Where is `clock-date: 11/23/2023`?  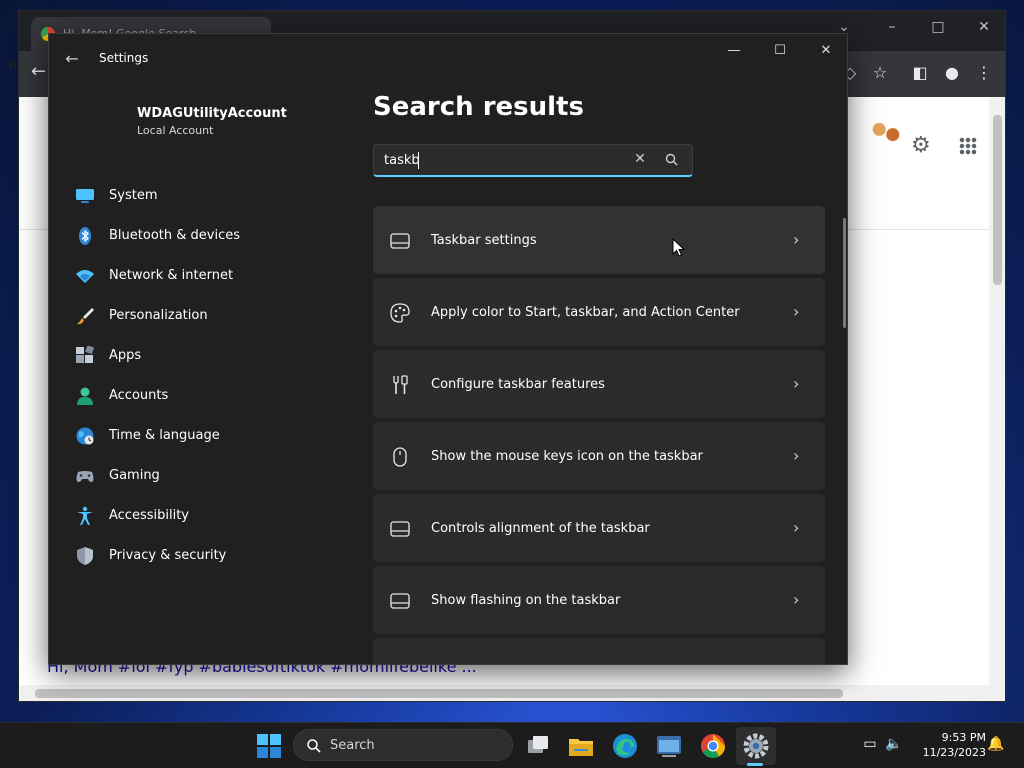
clock-date: 11/23/2023 is located at coordinates (954, 752).